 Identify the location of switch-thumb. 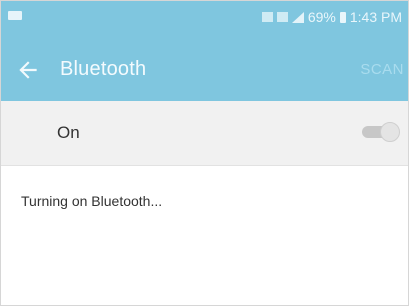
(390, 132).